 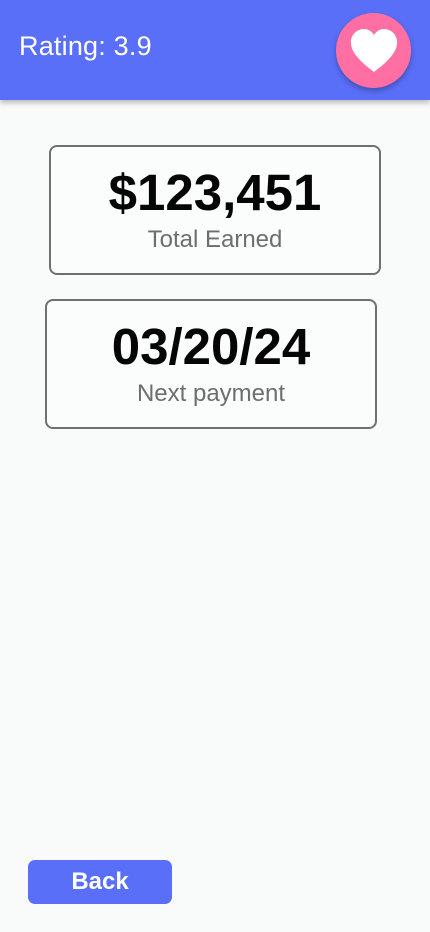 What do you see at coordinates (211, 393) in the screenshot?
I see `next-payment-label: Next payment` at bounding box center [211, 393].